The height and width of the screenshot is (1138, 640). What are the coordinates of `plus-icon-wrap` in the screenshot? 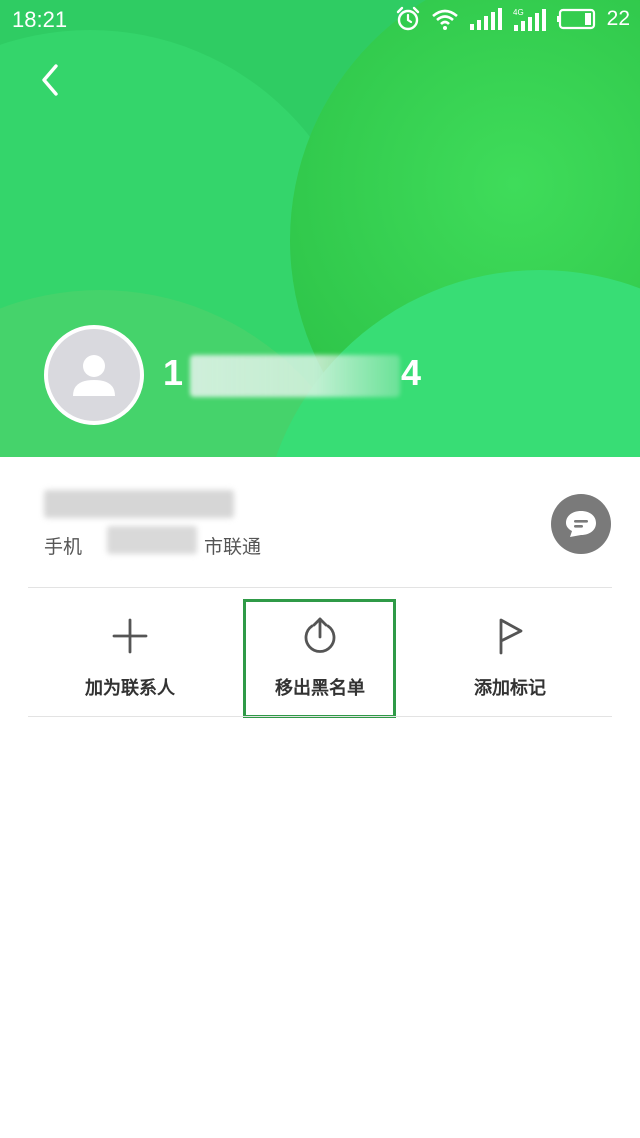 It's located at (130, 636).